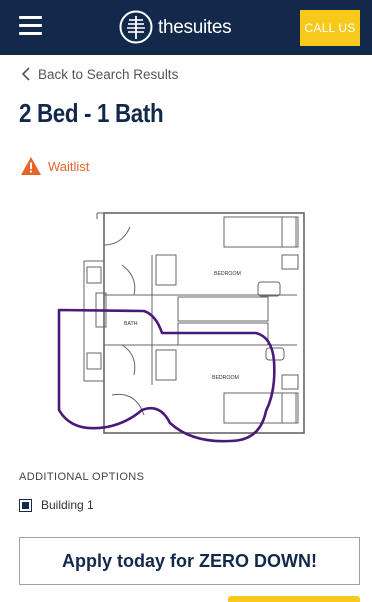 The width and height of the screenshot is (372, 602). I want to click on logo-icon, so click(136, 27).